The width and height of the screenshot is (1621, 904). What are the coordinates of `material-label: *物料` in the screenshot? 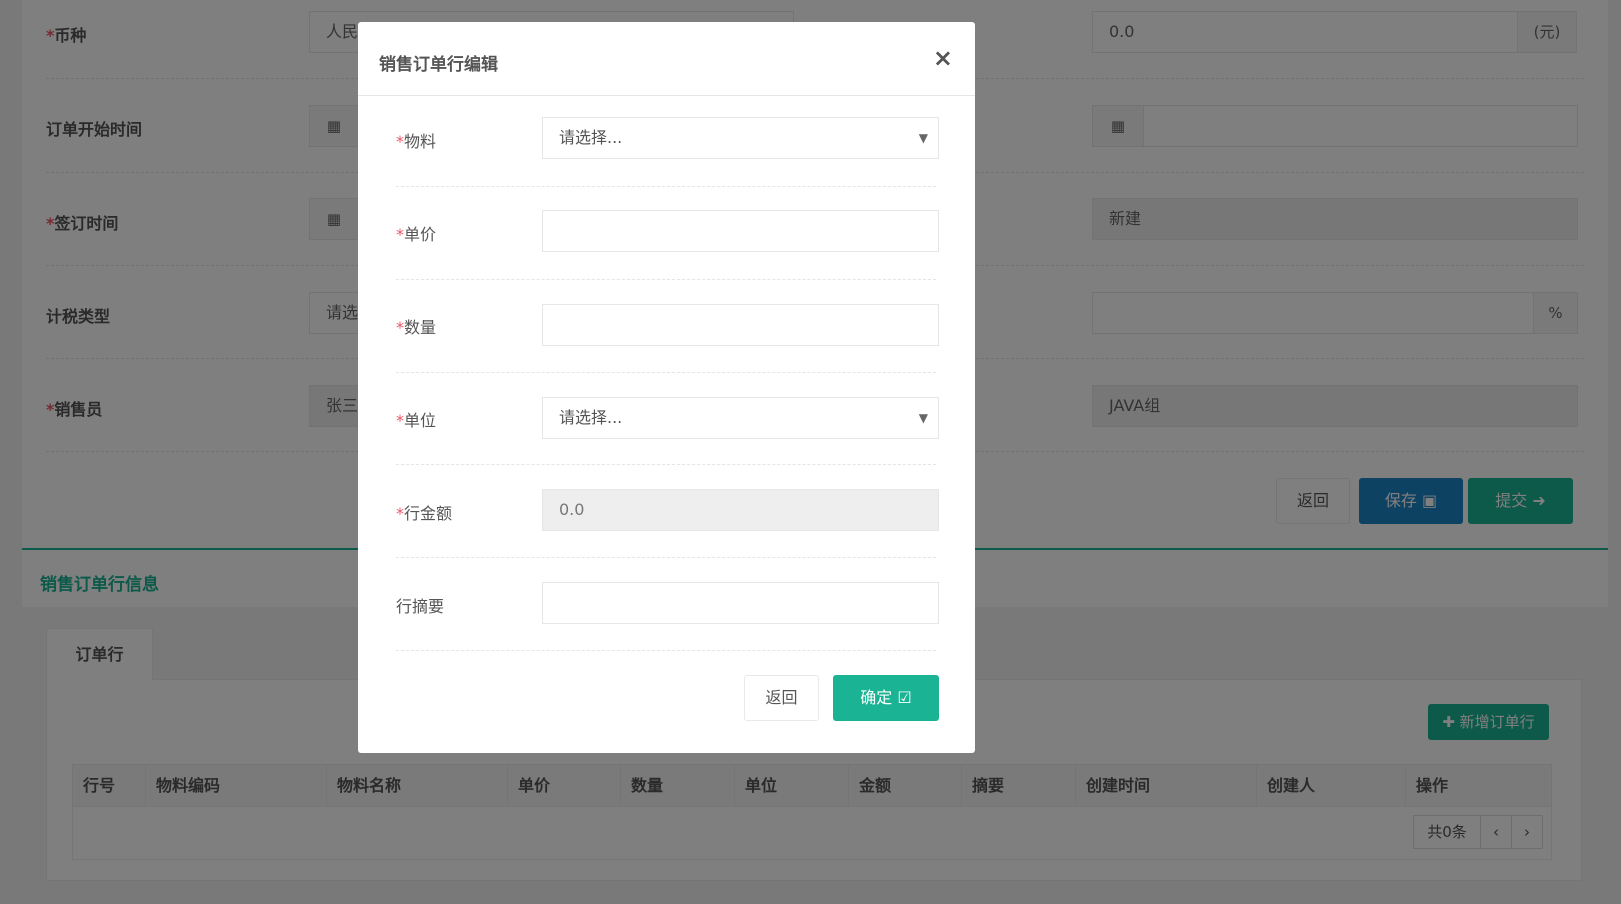 It's located at (416, 141).